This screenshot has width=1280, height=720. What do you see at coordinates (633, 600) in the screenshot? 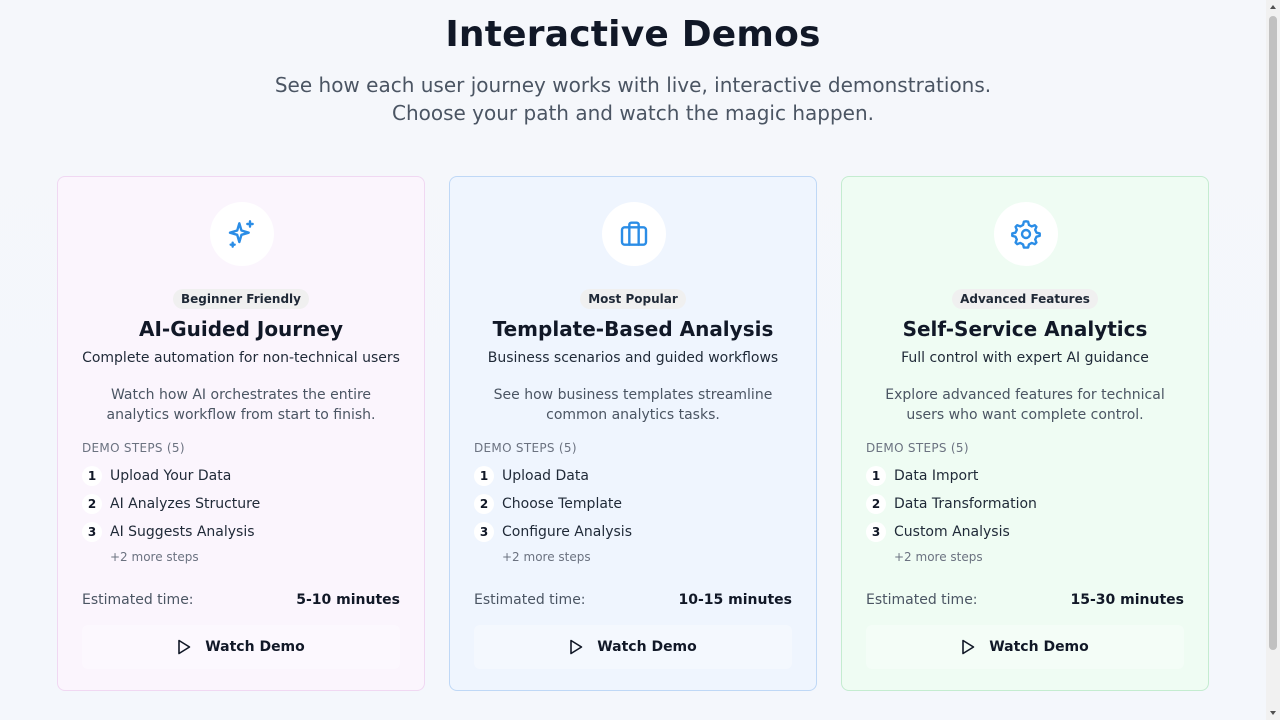
I see `estimated-time: Estimated time: 10-15 minutes` at bounding box center [633, 600].